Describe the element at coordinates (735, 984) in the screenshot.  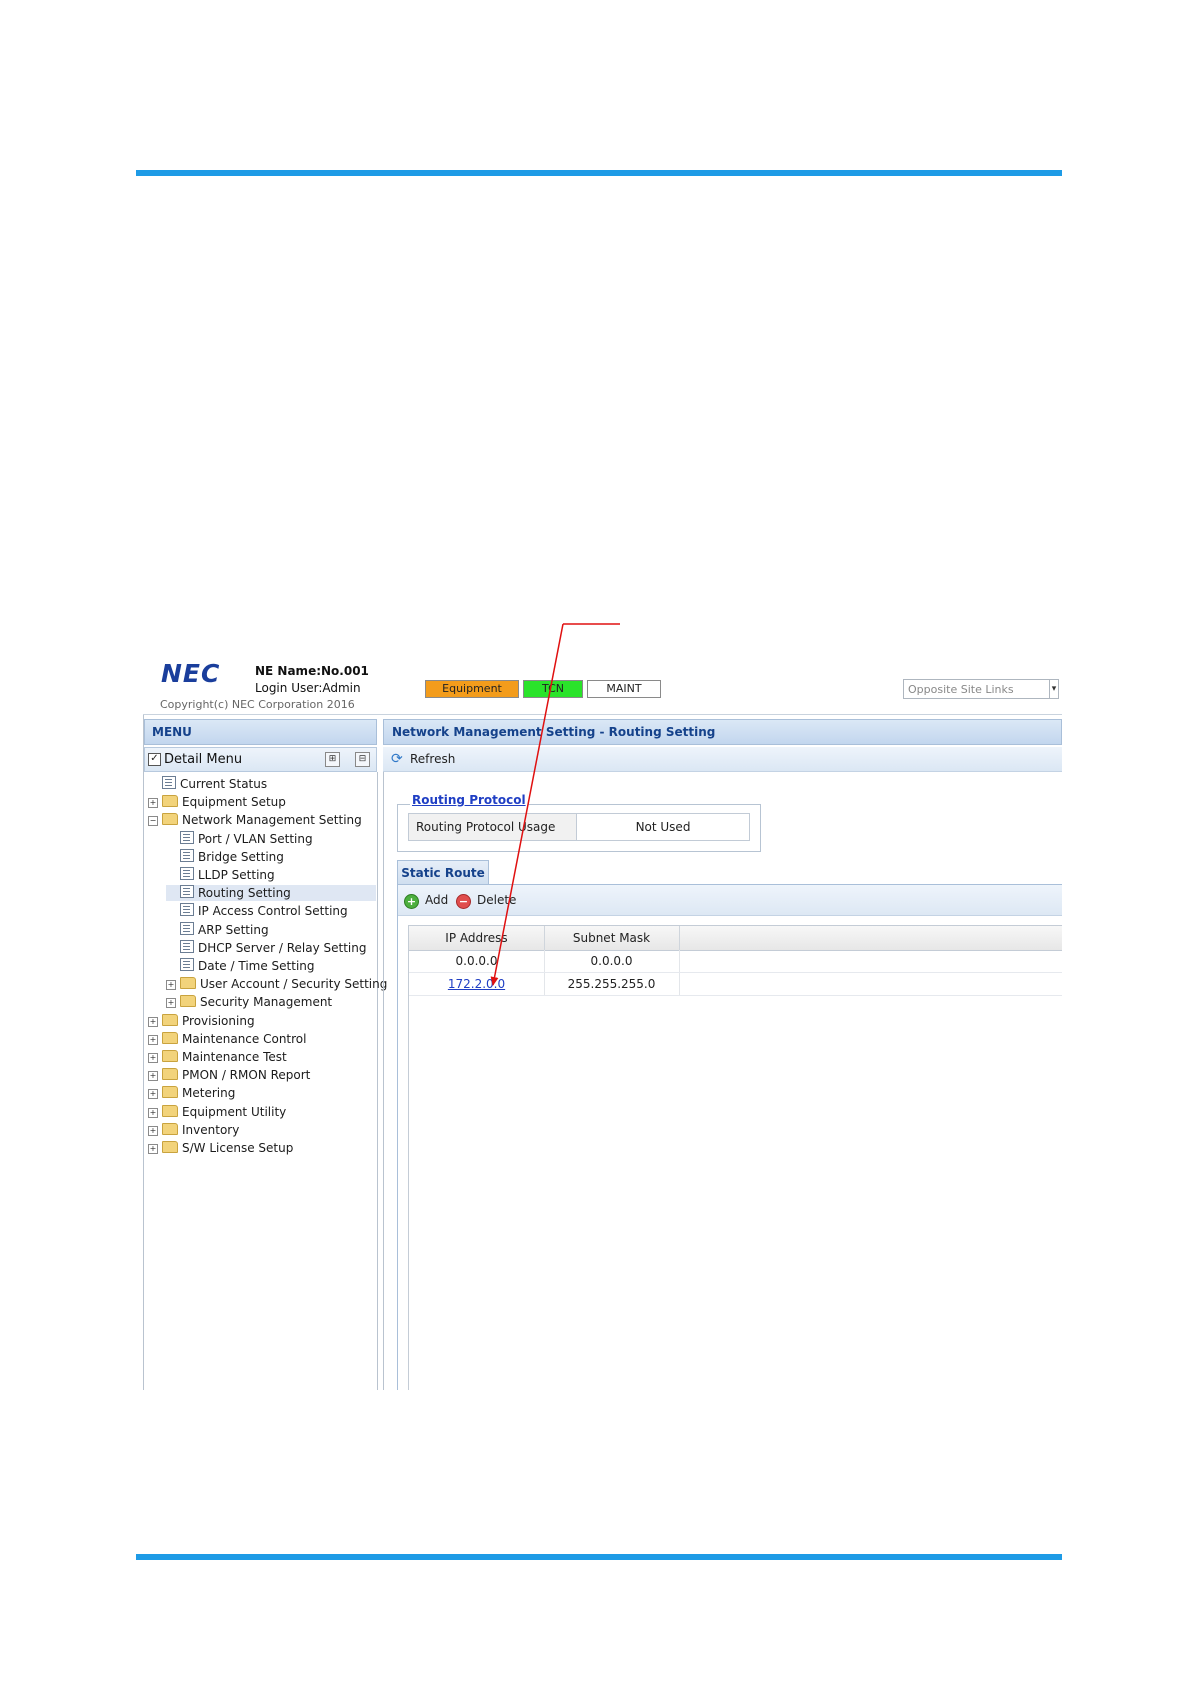
I see `table-row: 172.2.0.0 255.255.255.0` at that location.